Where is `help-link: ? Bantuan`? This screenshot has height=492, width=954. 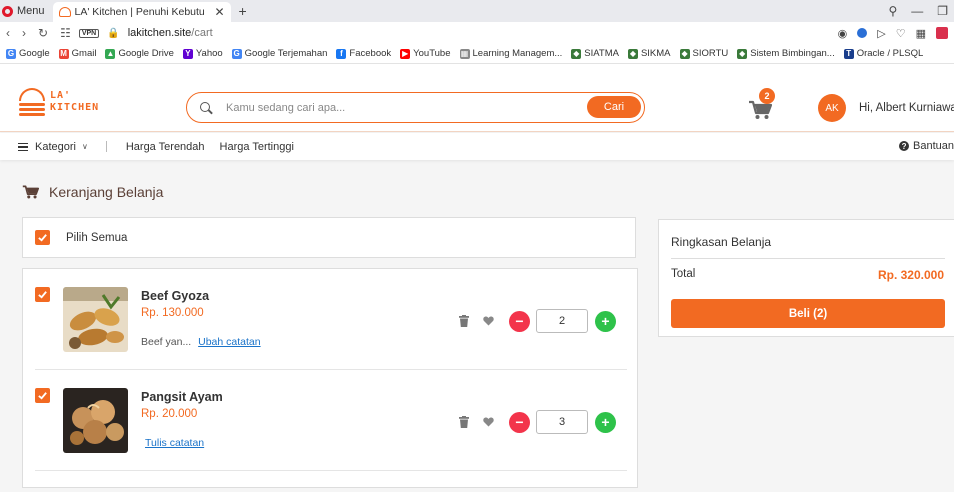
help-link: ? Bantuan is located at coordinates (926, 146).